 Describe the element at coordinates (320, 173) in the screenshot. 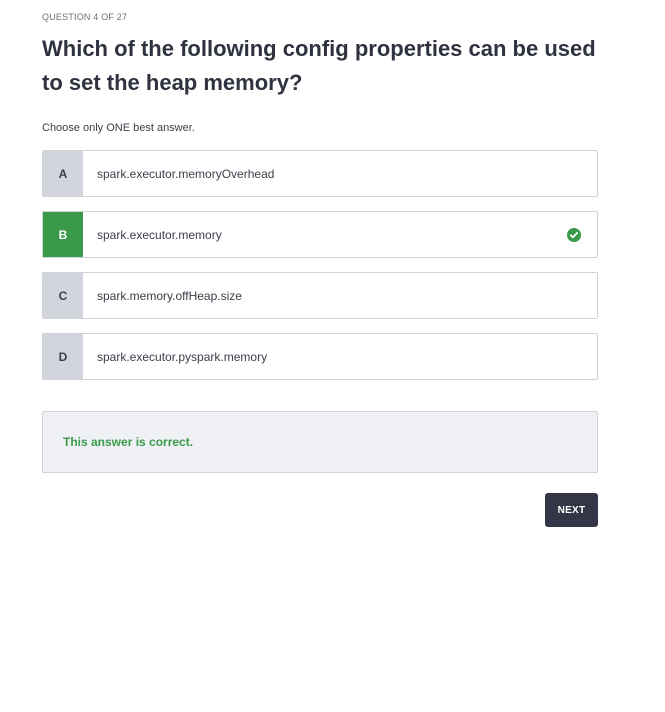

I see `answer-option-a: A spark.executor.memoryOverhead` at that location.